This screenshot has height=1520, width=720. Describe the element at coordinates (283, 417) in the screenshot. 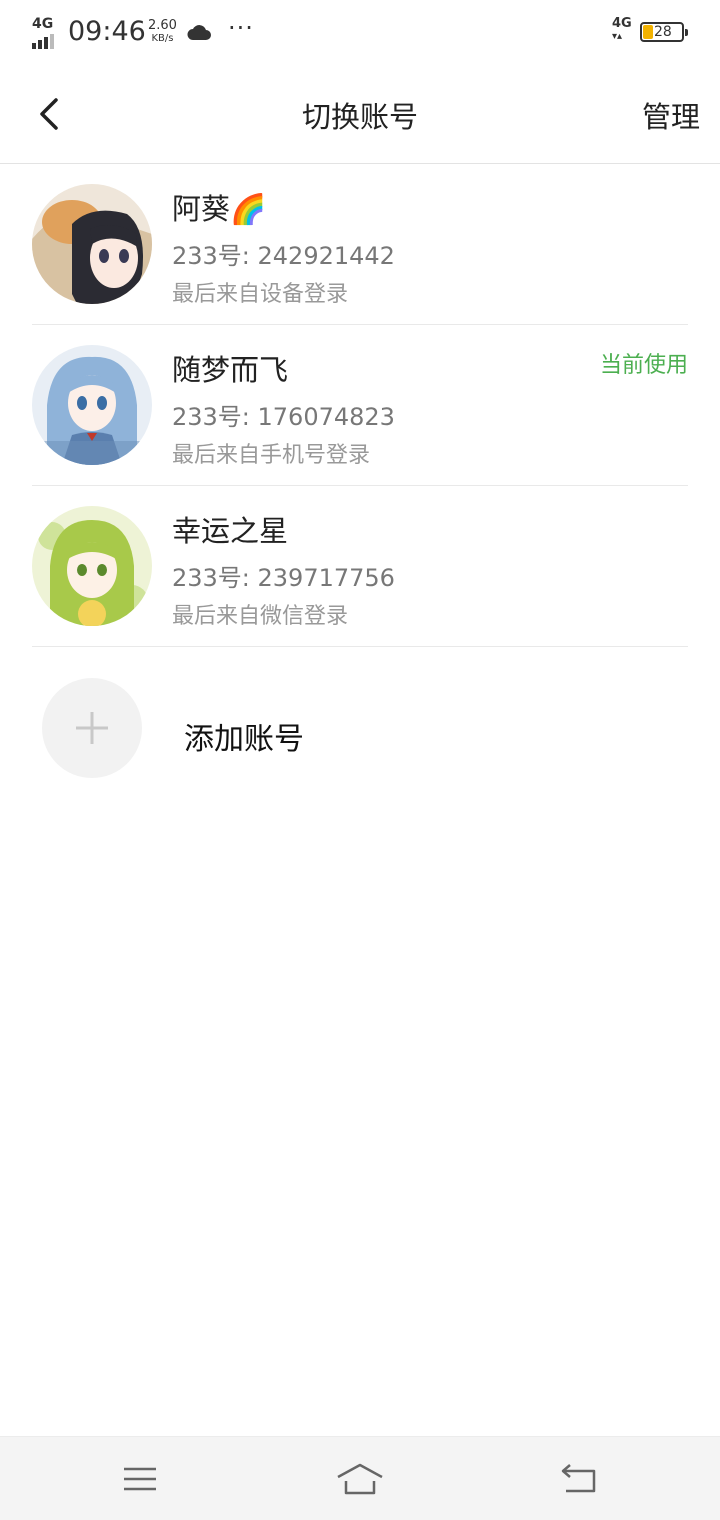

I see `account-id: 233号: 176074823` at that location.